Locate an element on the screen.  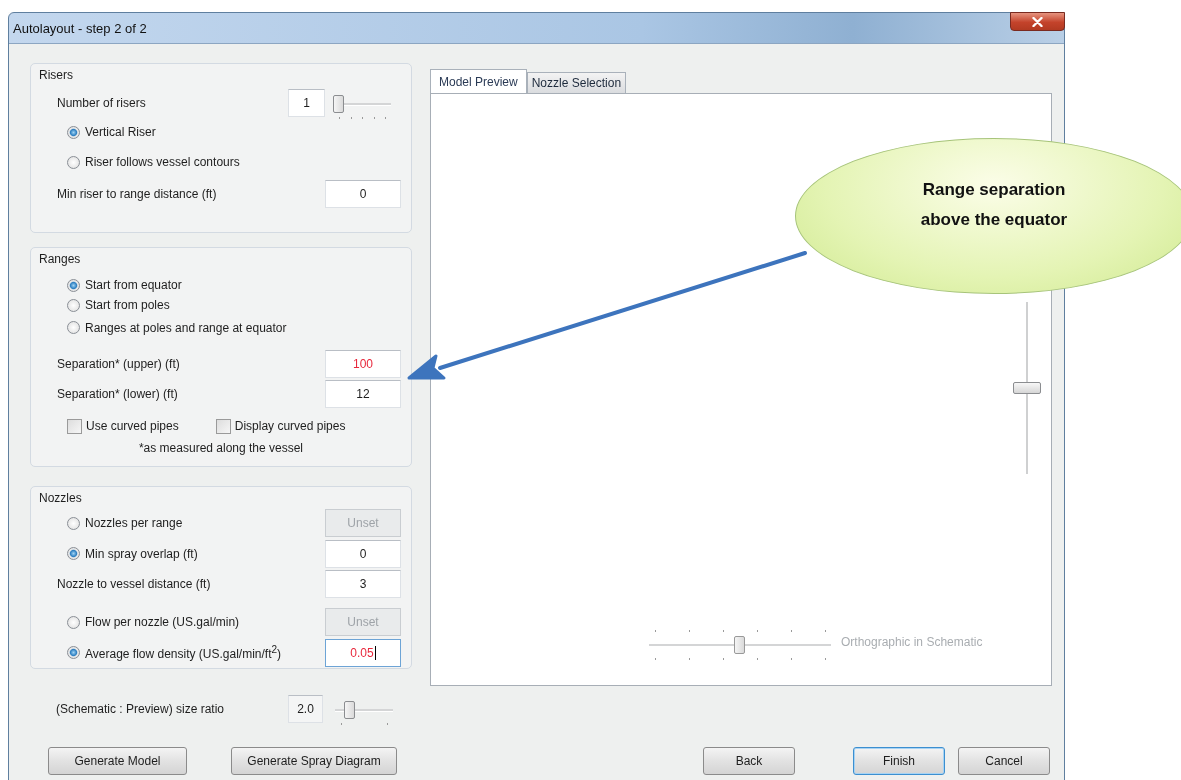
field-label: (Schematic : Preview) size ratio is located at coordinates (140, 709).